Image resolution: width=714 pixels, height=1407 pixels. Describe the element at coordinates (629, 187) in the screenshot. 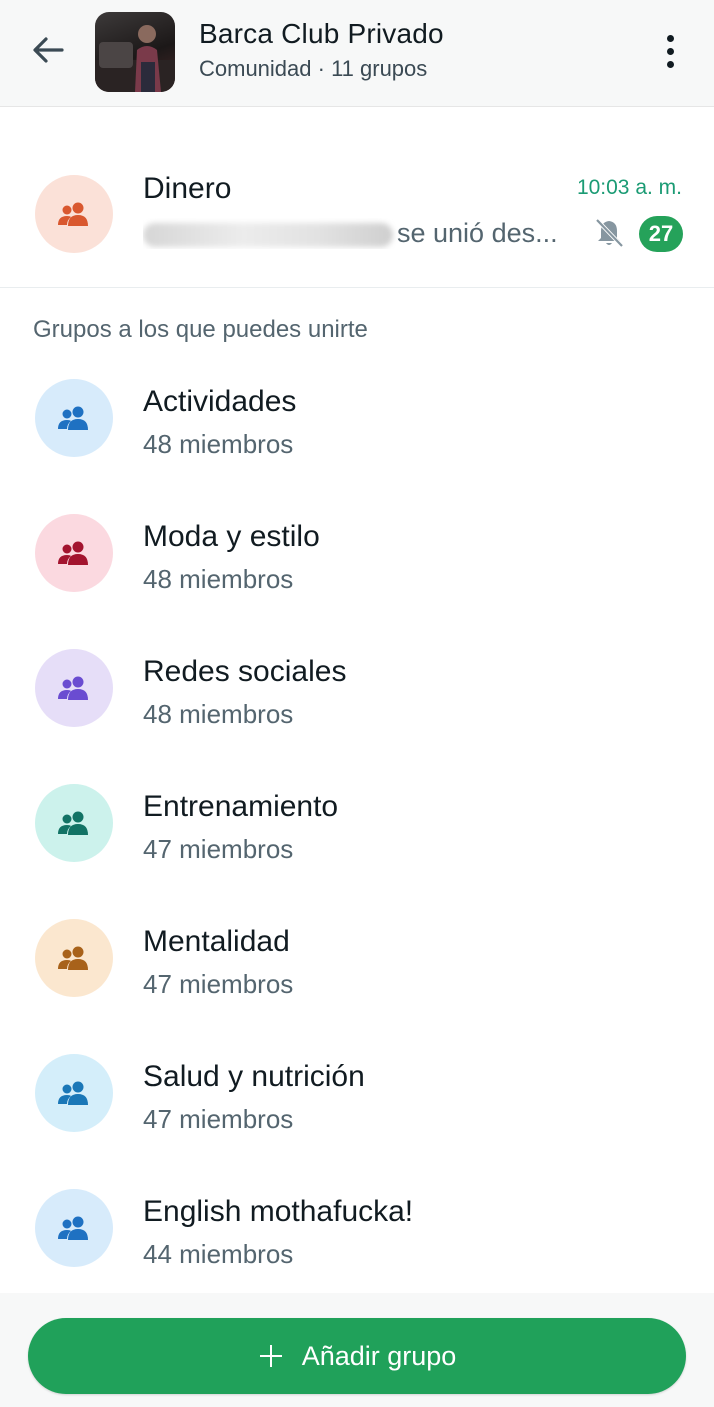

I see `chat-time: 10:03 a. m.` at that location.